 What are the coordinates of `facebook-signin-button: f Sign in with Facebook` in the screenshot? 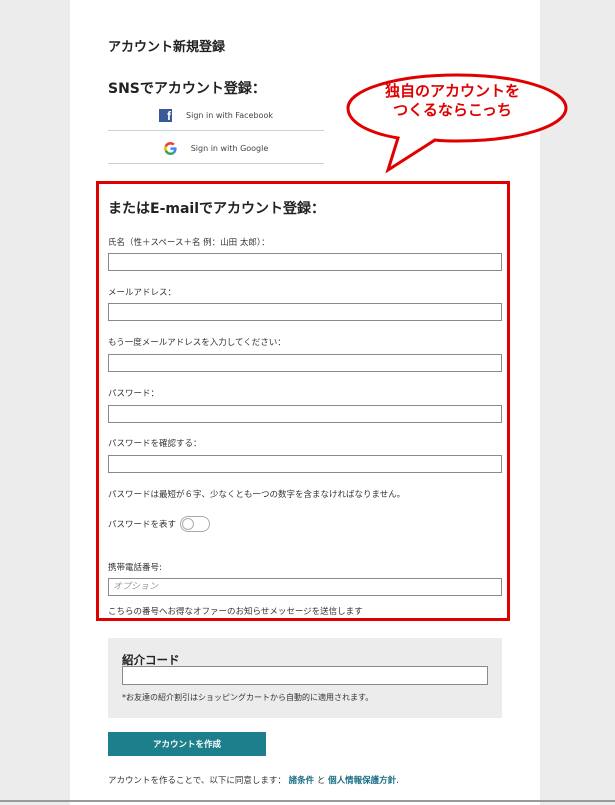 It's located at (216, 115).